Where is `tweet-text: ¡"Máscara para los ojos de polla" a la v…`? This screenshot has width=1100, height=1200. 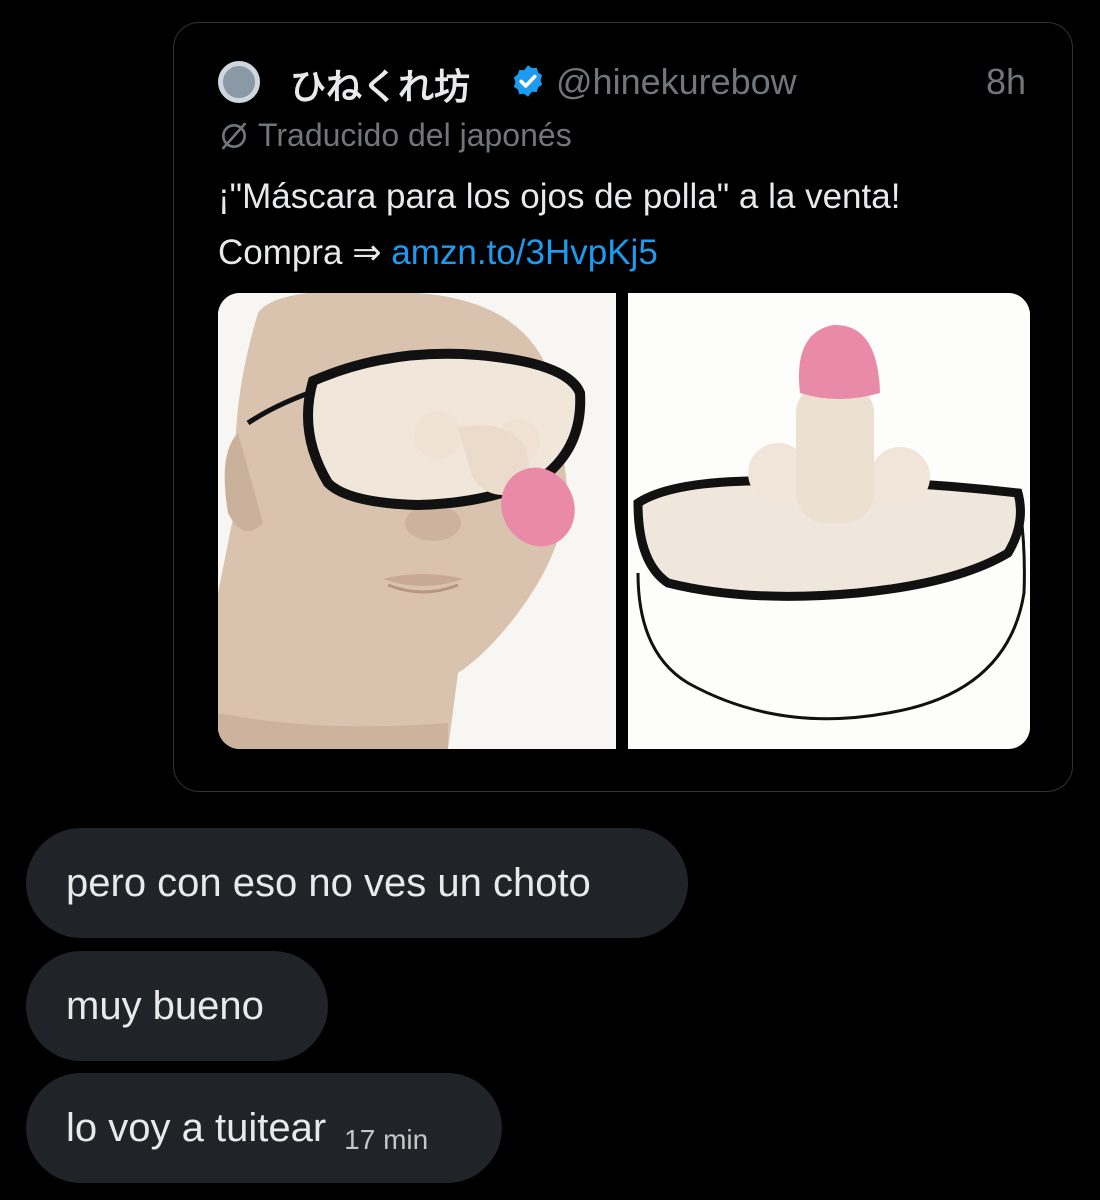
tweet-text: ¡"Máscara para los ojos de polla" a la v… is located at coordinates (638, 225).